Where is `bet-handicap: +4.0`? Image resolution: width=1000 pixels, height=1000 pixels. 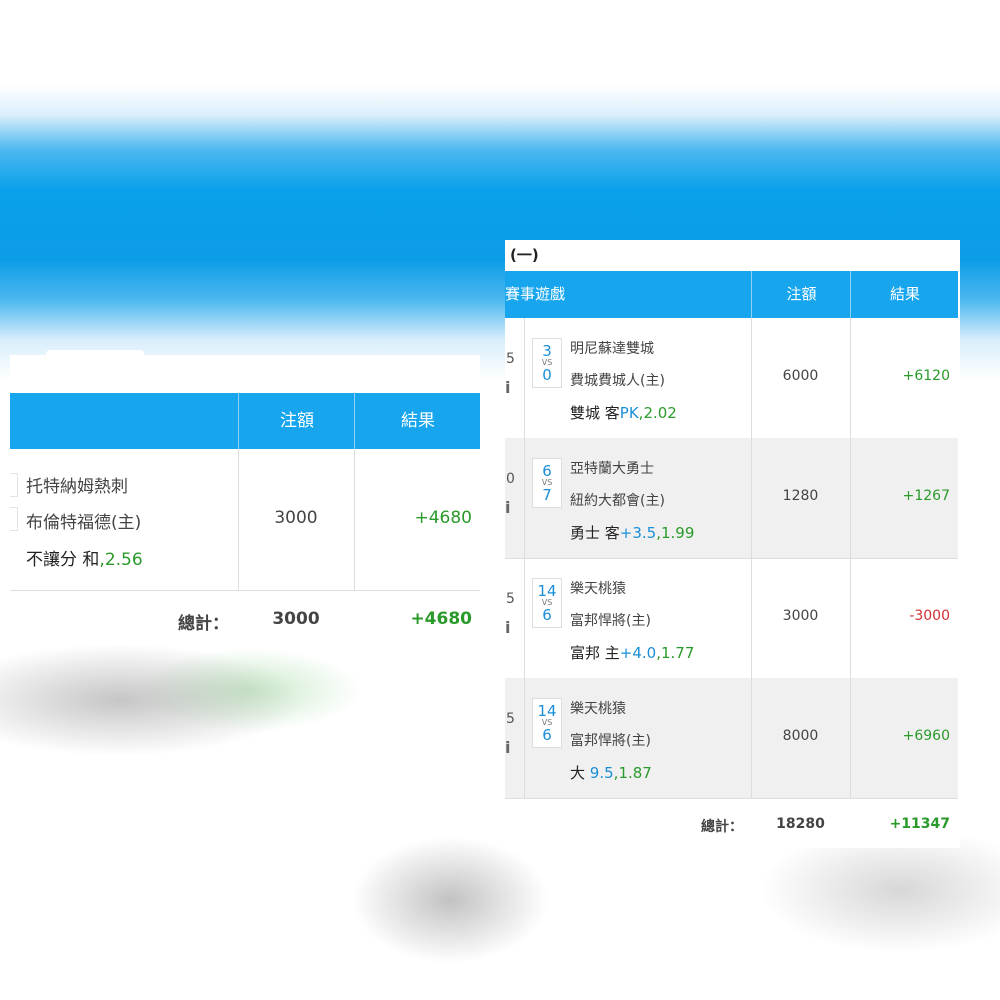 bet-handicap: +4.0 is located at coordinates (638, 653).